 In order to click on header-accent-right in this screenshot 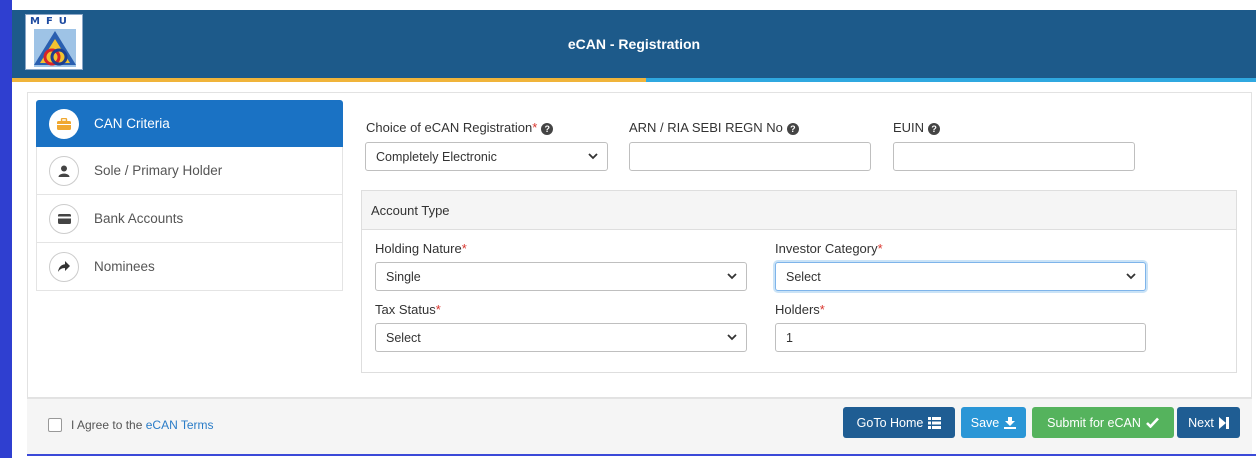, I will do `click(951, 80)`.